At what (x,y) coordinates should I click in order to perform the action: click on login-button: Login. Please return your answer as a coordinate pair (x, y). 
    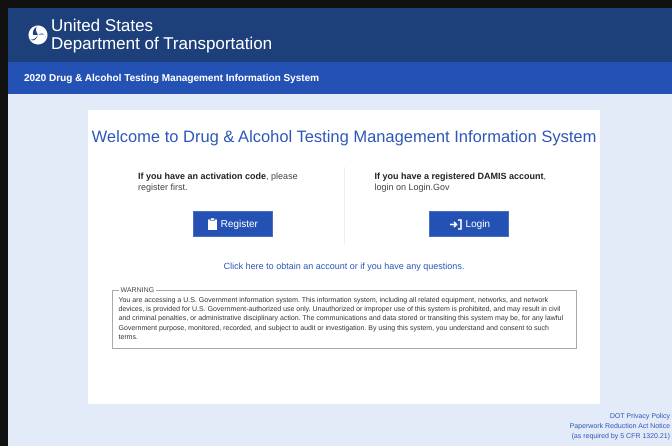
    Looking at the image, I should click on (469, 224).